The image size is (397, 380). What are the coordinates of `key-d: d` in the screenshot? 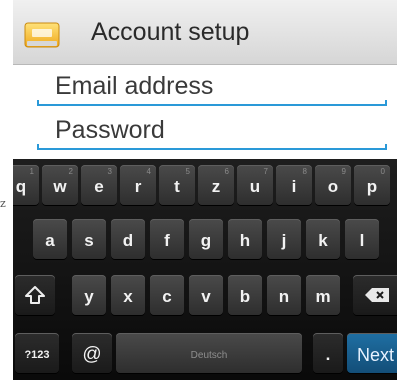 It's located at (128, 239).